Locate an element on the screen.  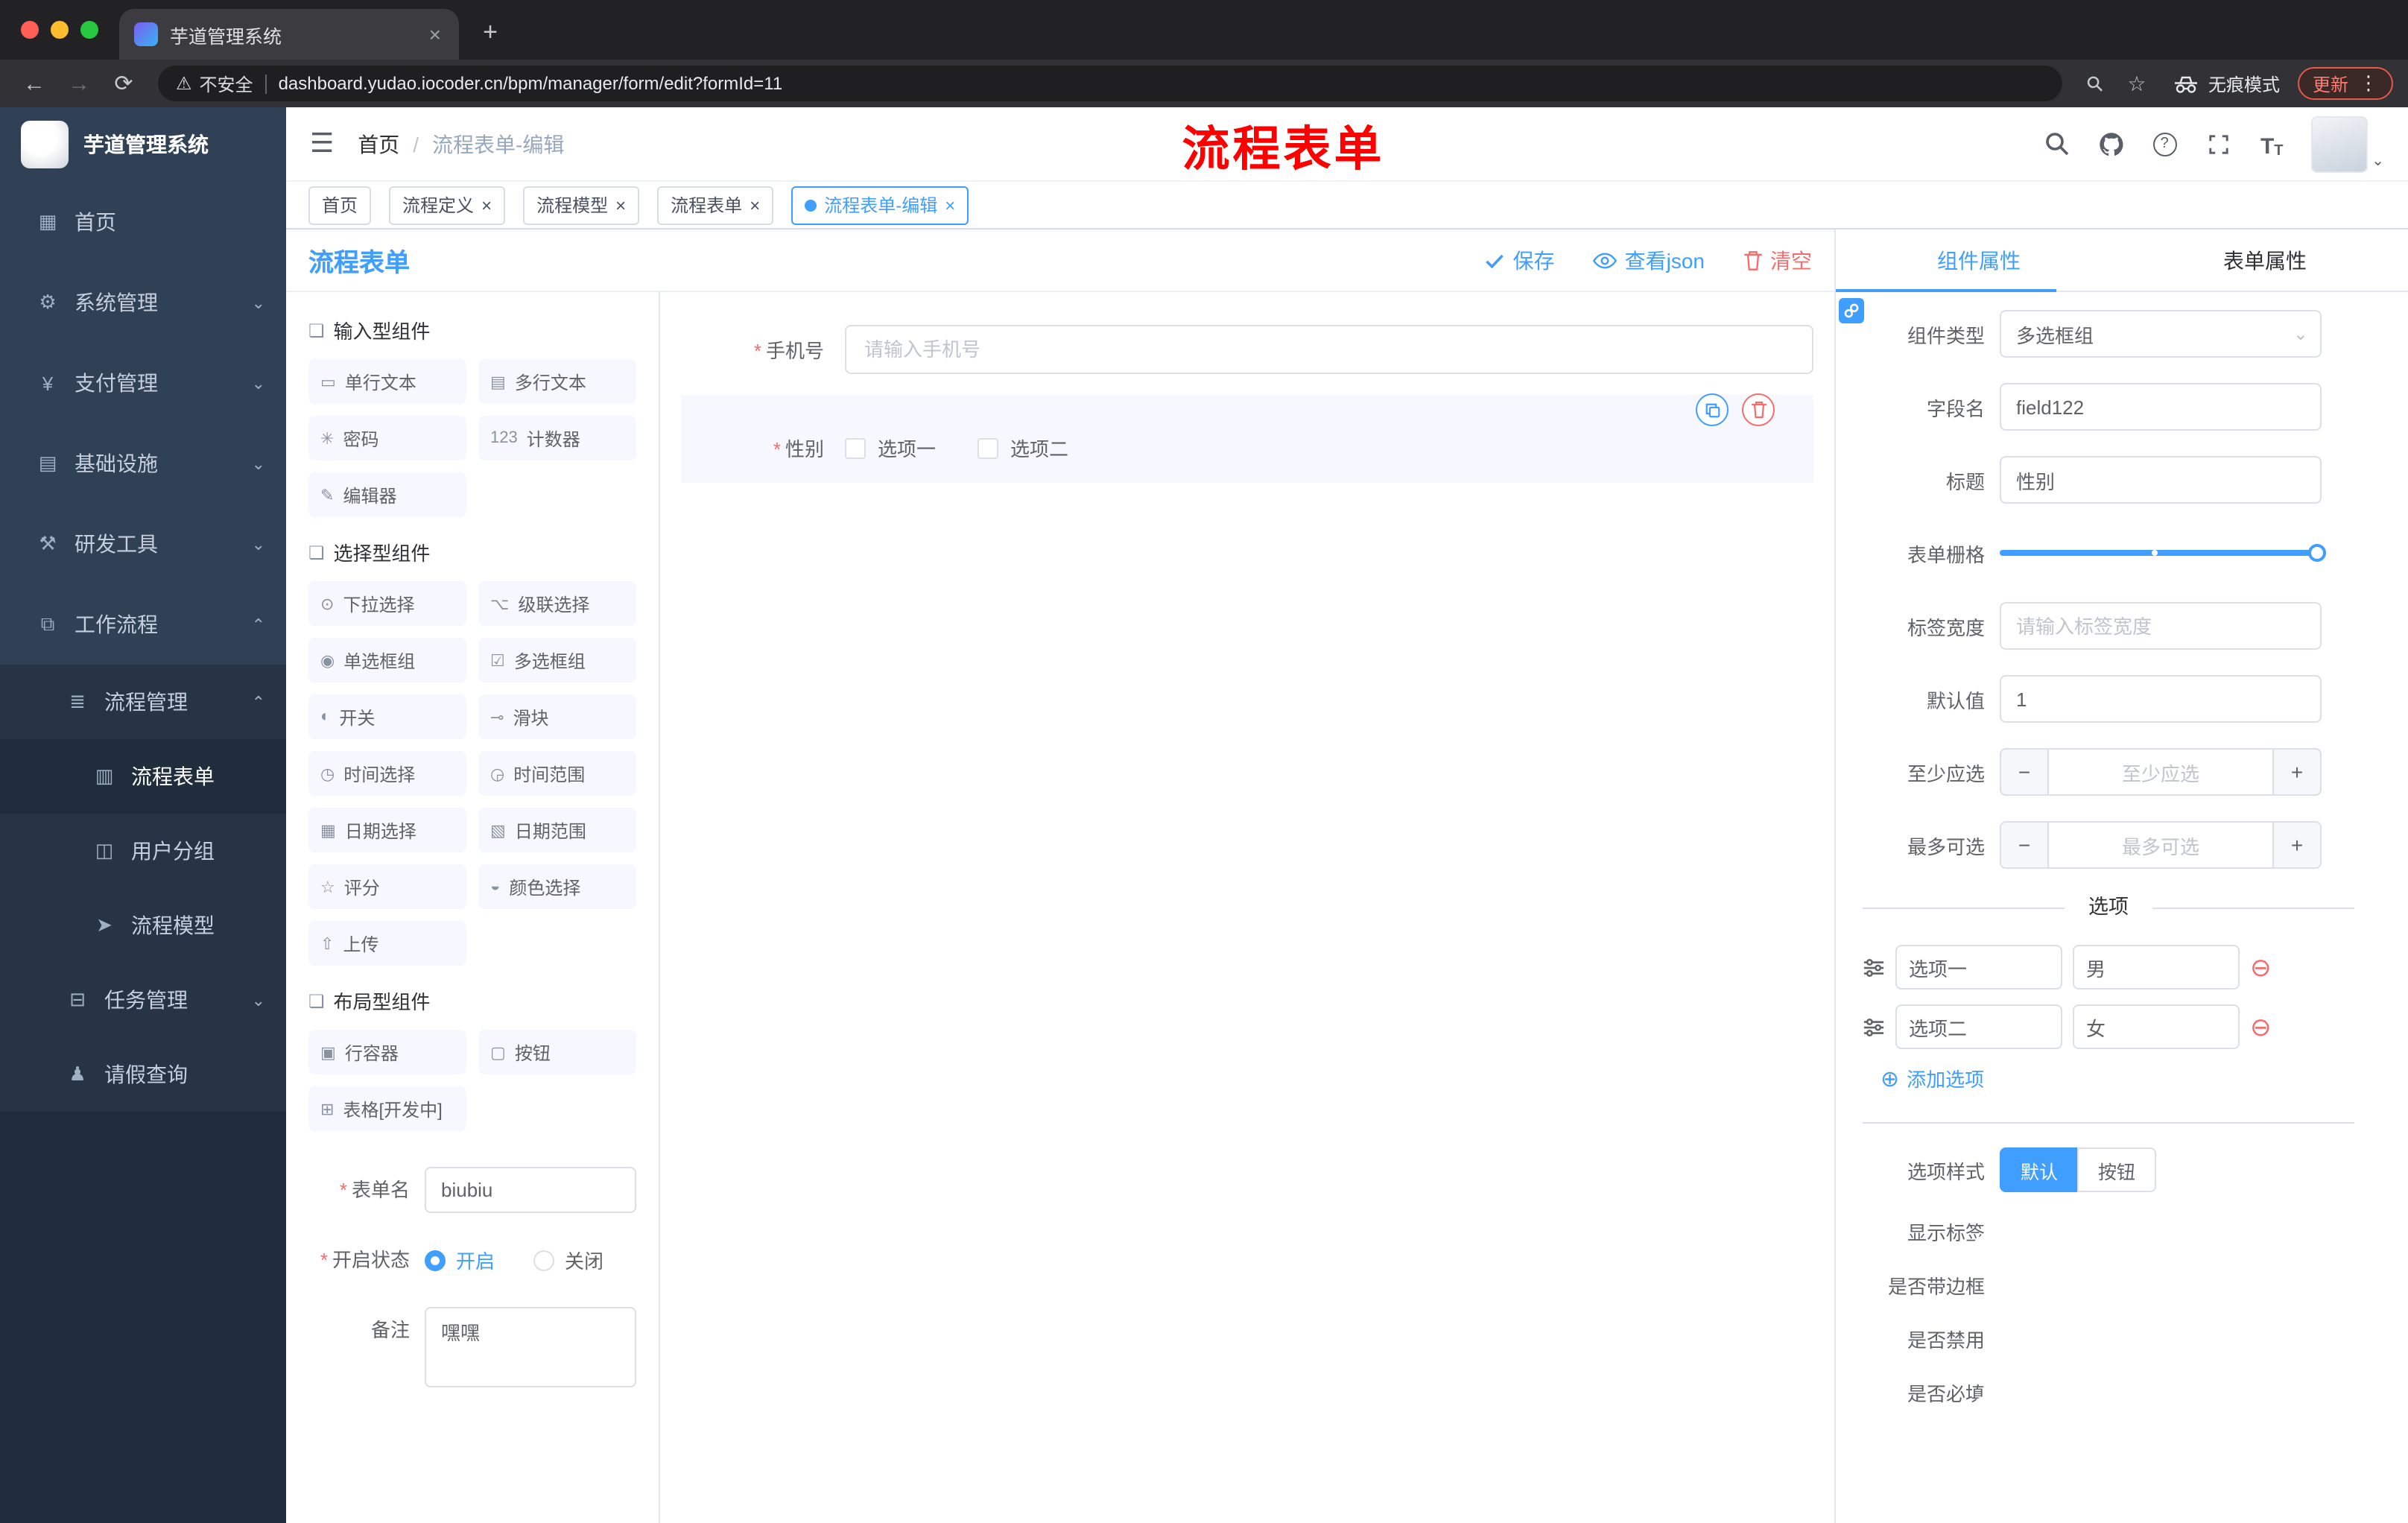
palette-component: ▢ 按钮 is located at coordinates (557, 1052).